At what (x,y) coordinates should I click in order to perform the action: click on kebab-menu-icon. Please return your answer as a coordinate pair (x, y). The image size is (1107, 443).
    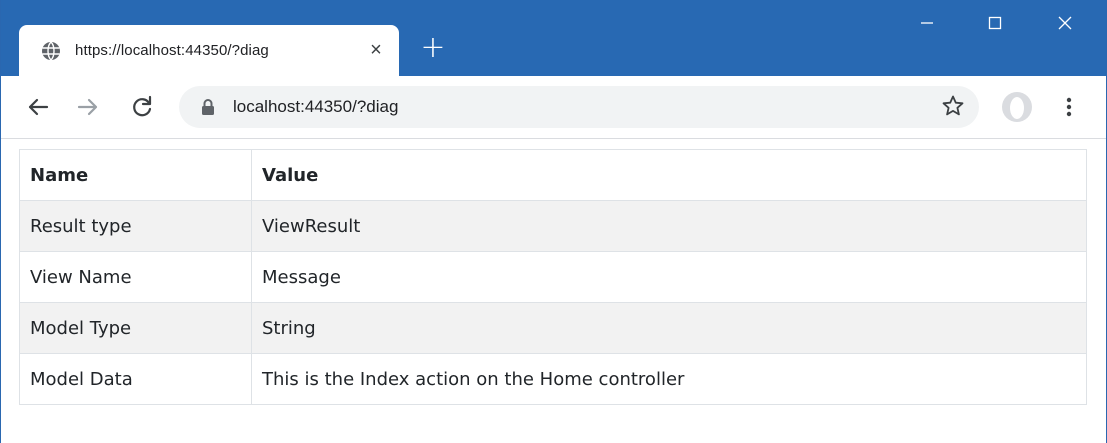
    Looking at the image, I should click on (1069, 107).